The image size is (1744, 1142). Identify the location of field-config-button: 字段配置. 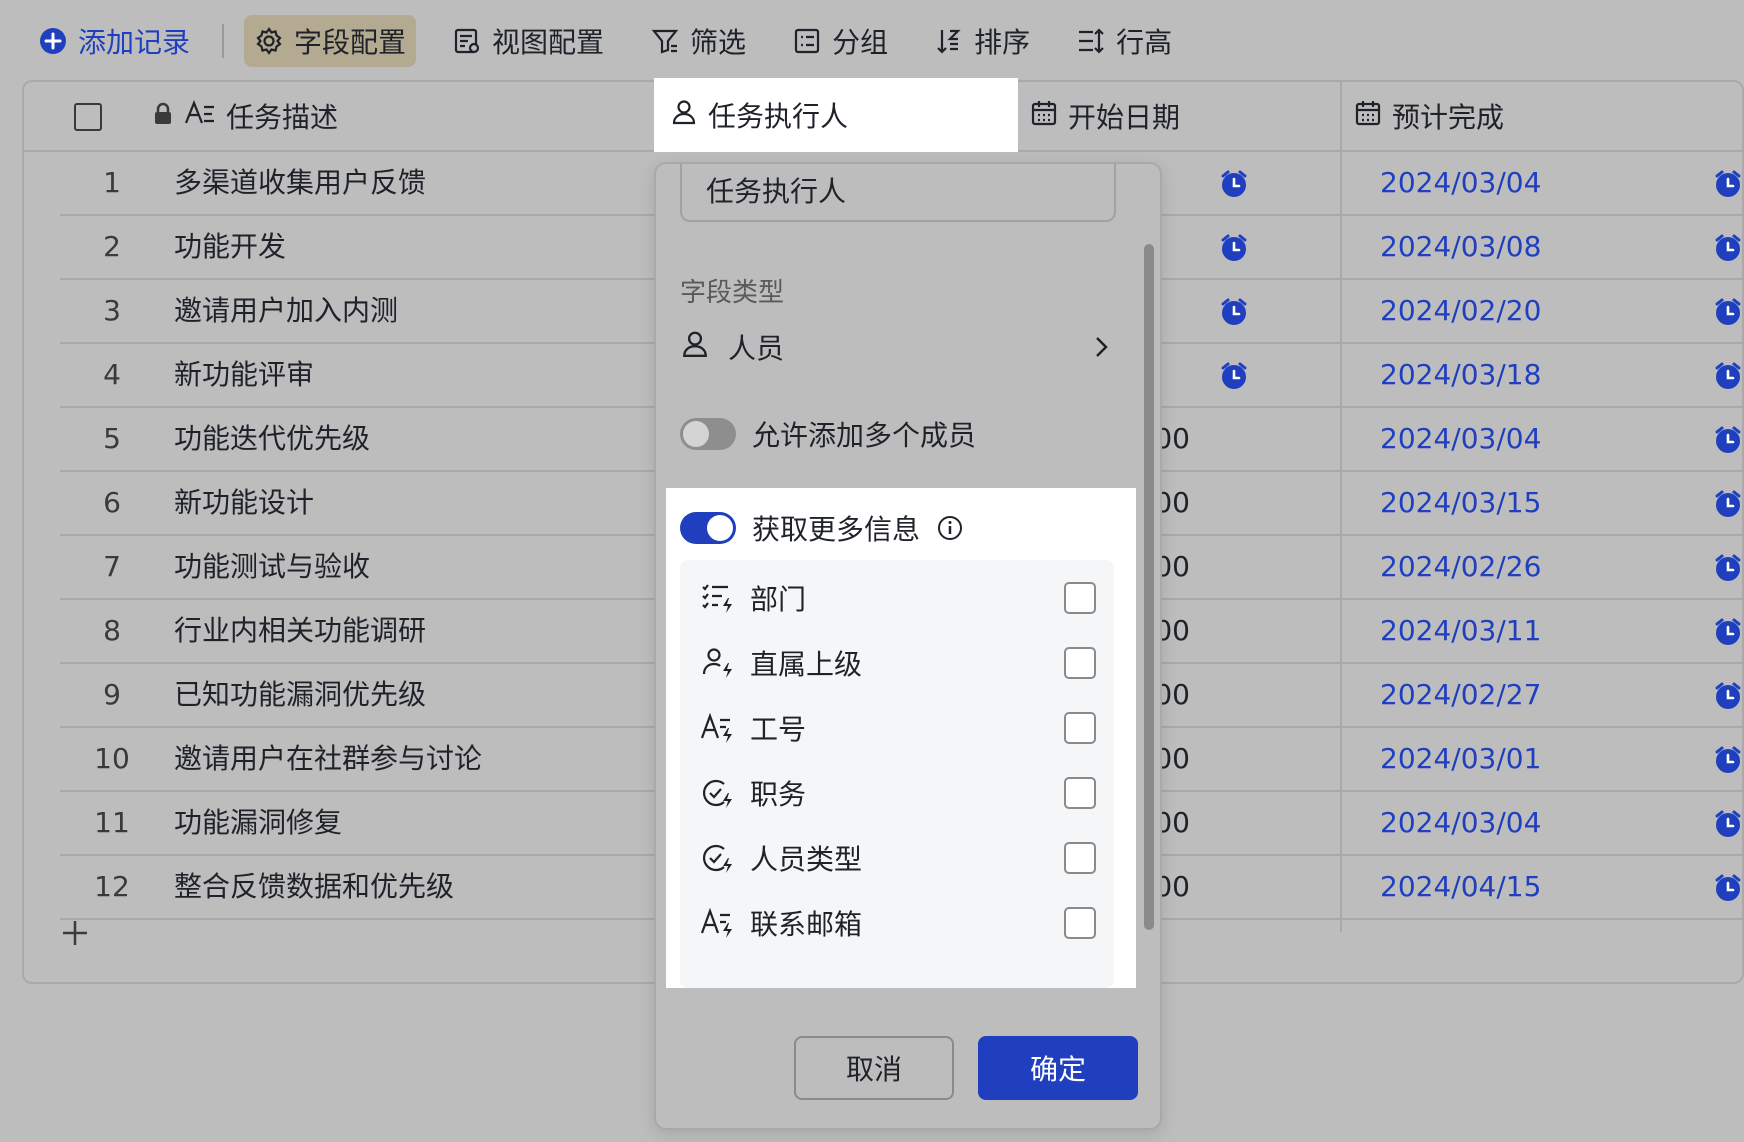
(330, 41).